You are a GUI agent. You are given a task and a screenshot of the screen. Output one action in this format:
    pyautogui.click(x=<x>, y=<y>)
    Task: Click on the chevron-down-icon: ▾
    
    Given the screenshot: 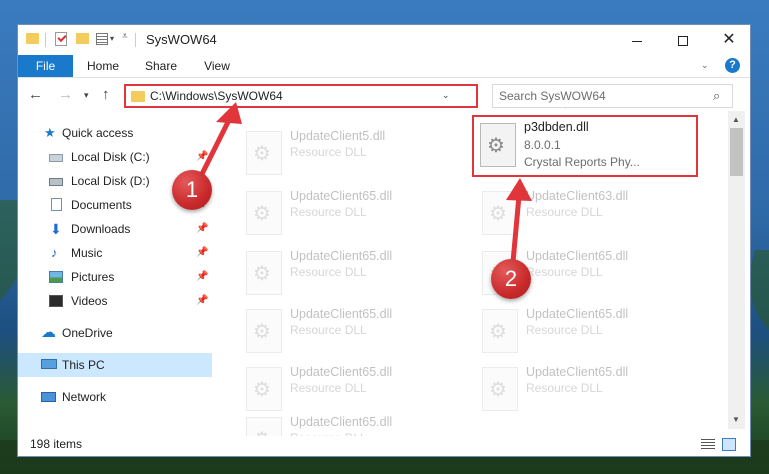 What is the action you would take?
    pyautogui.click(x=112, y=38)
    